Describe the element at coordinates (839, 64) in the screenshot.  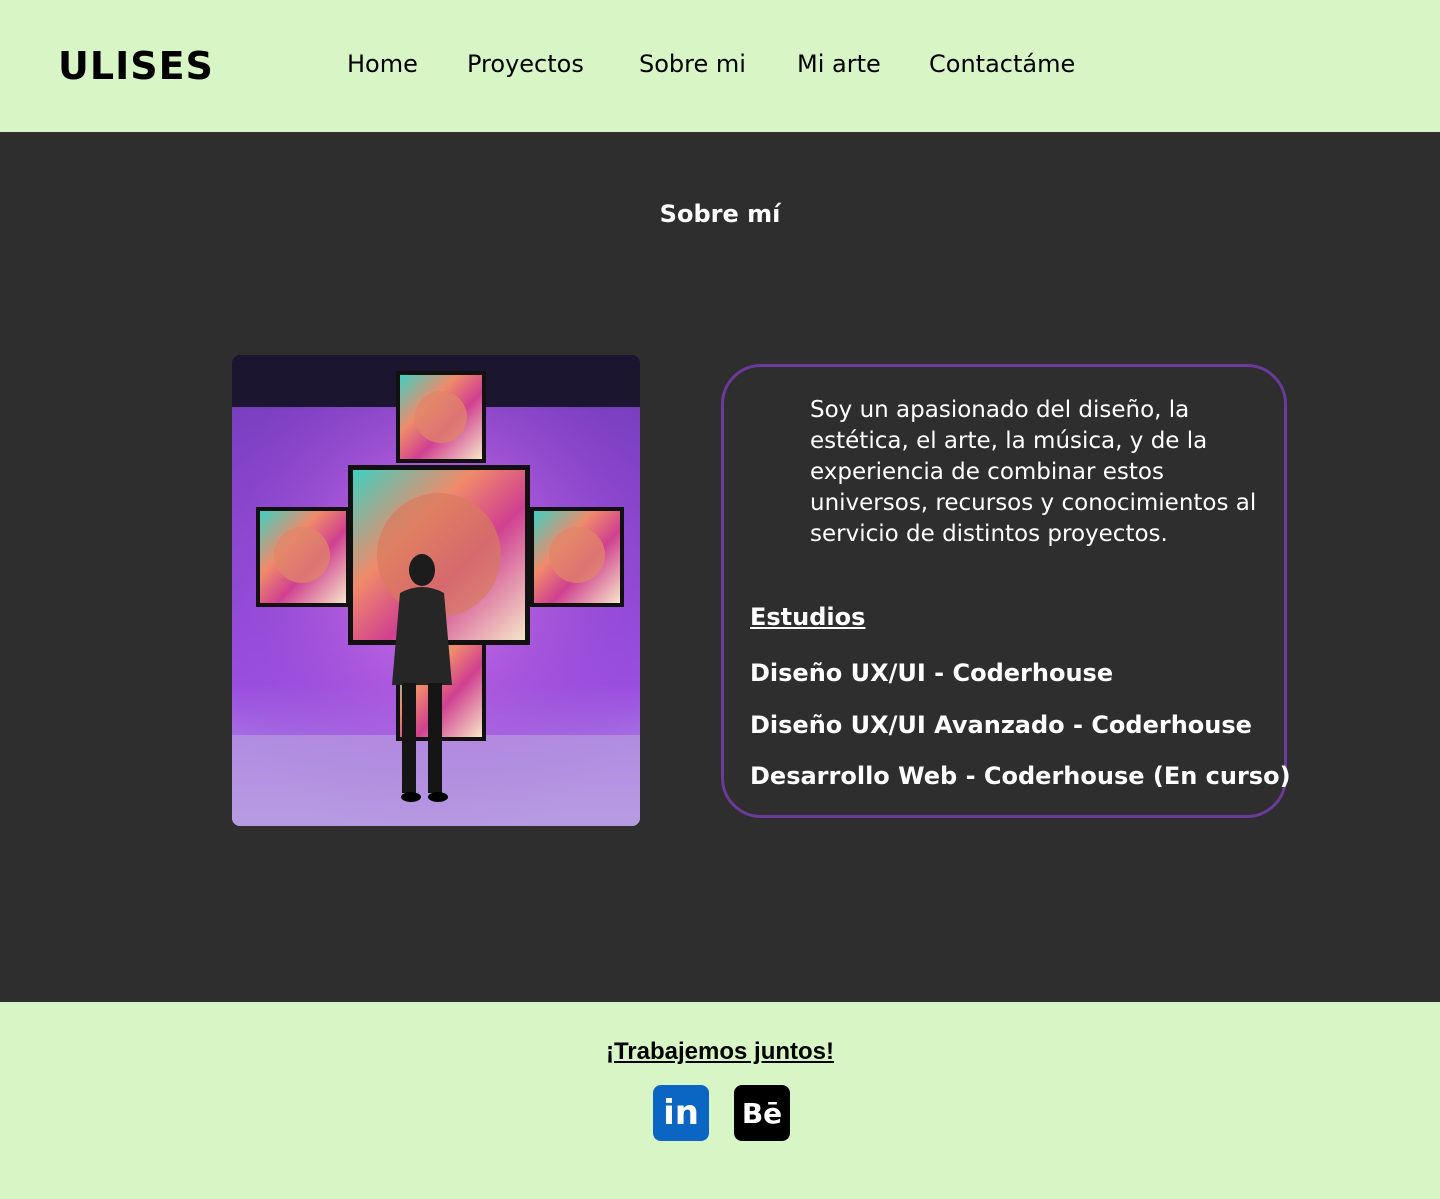
I see `nav-mi-arte: Mi arte` at that location.